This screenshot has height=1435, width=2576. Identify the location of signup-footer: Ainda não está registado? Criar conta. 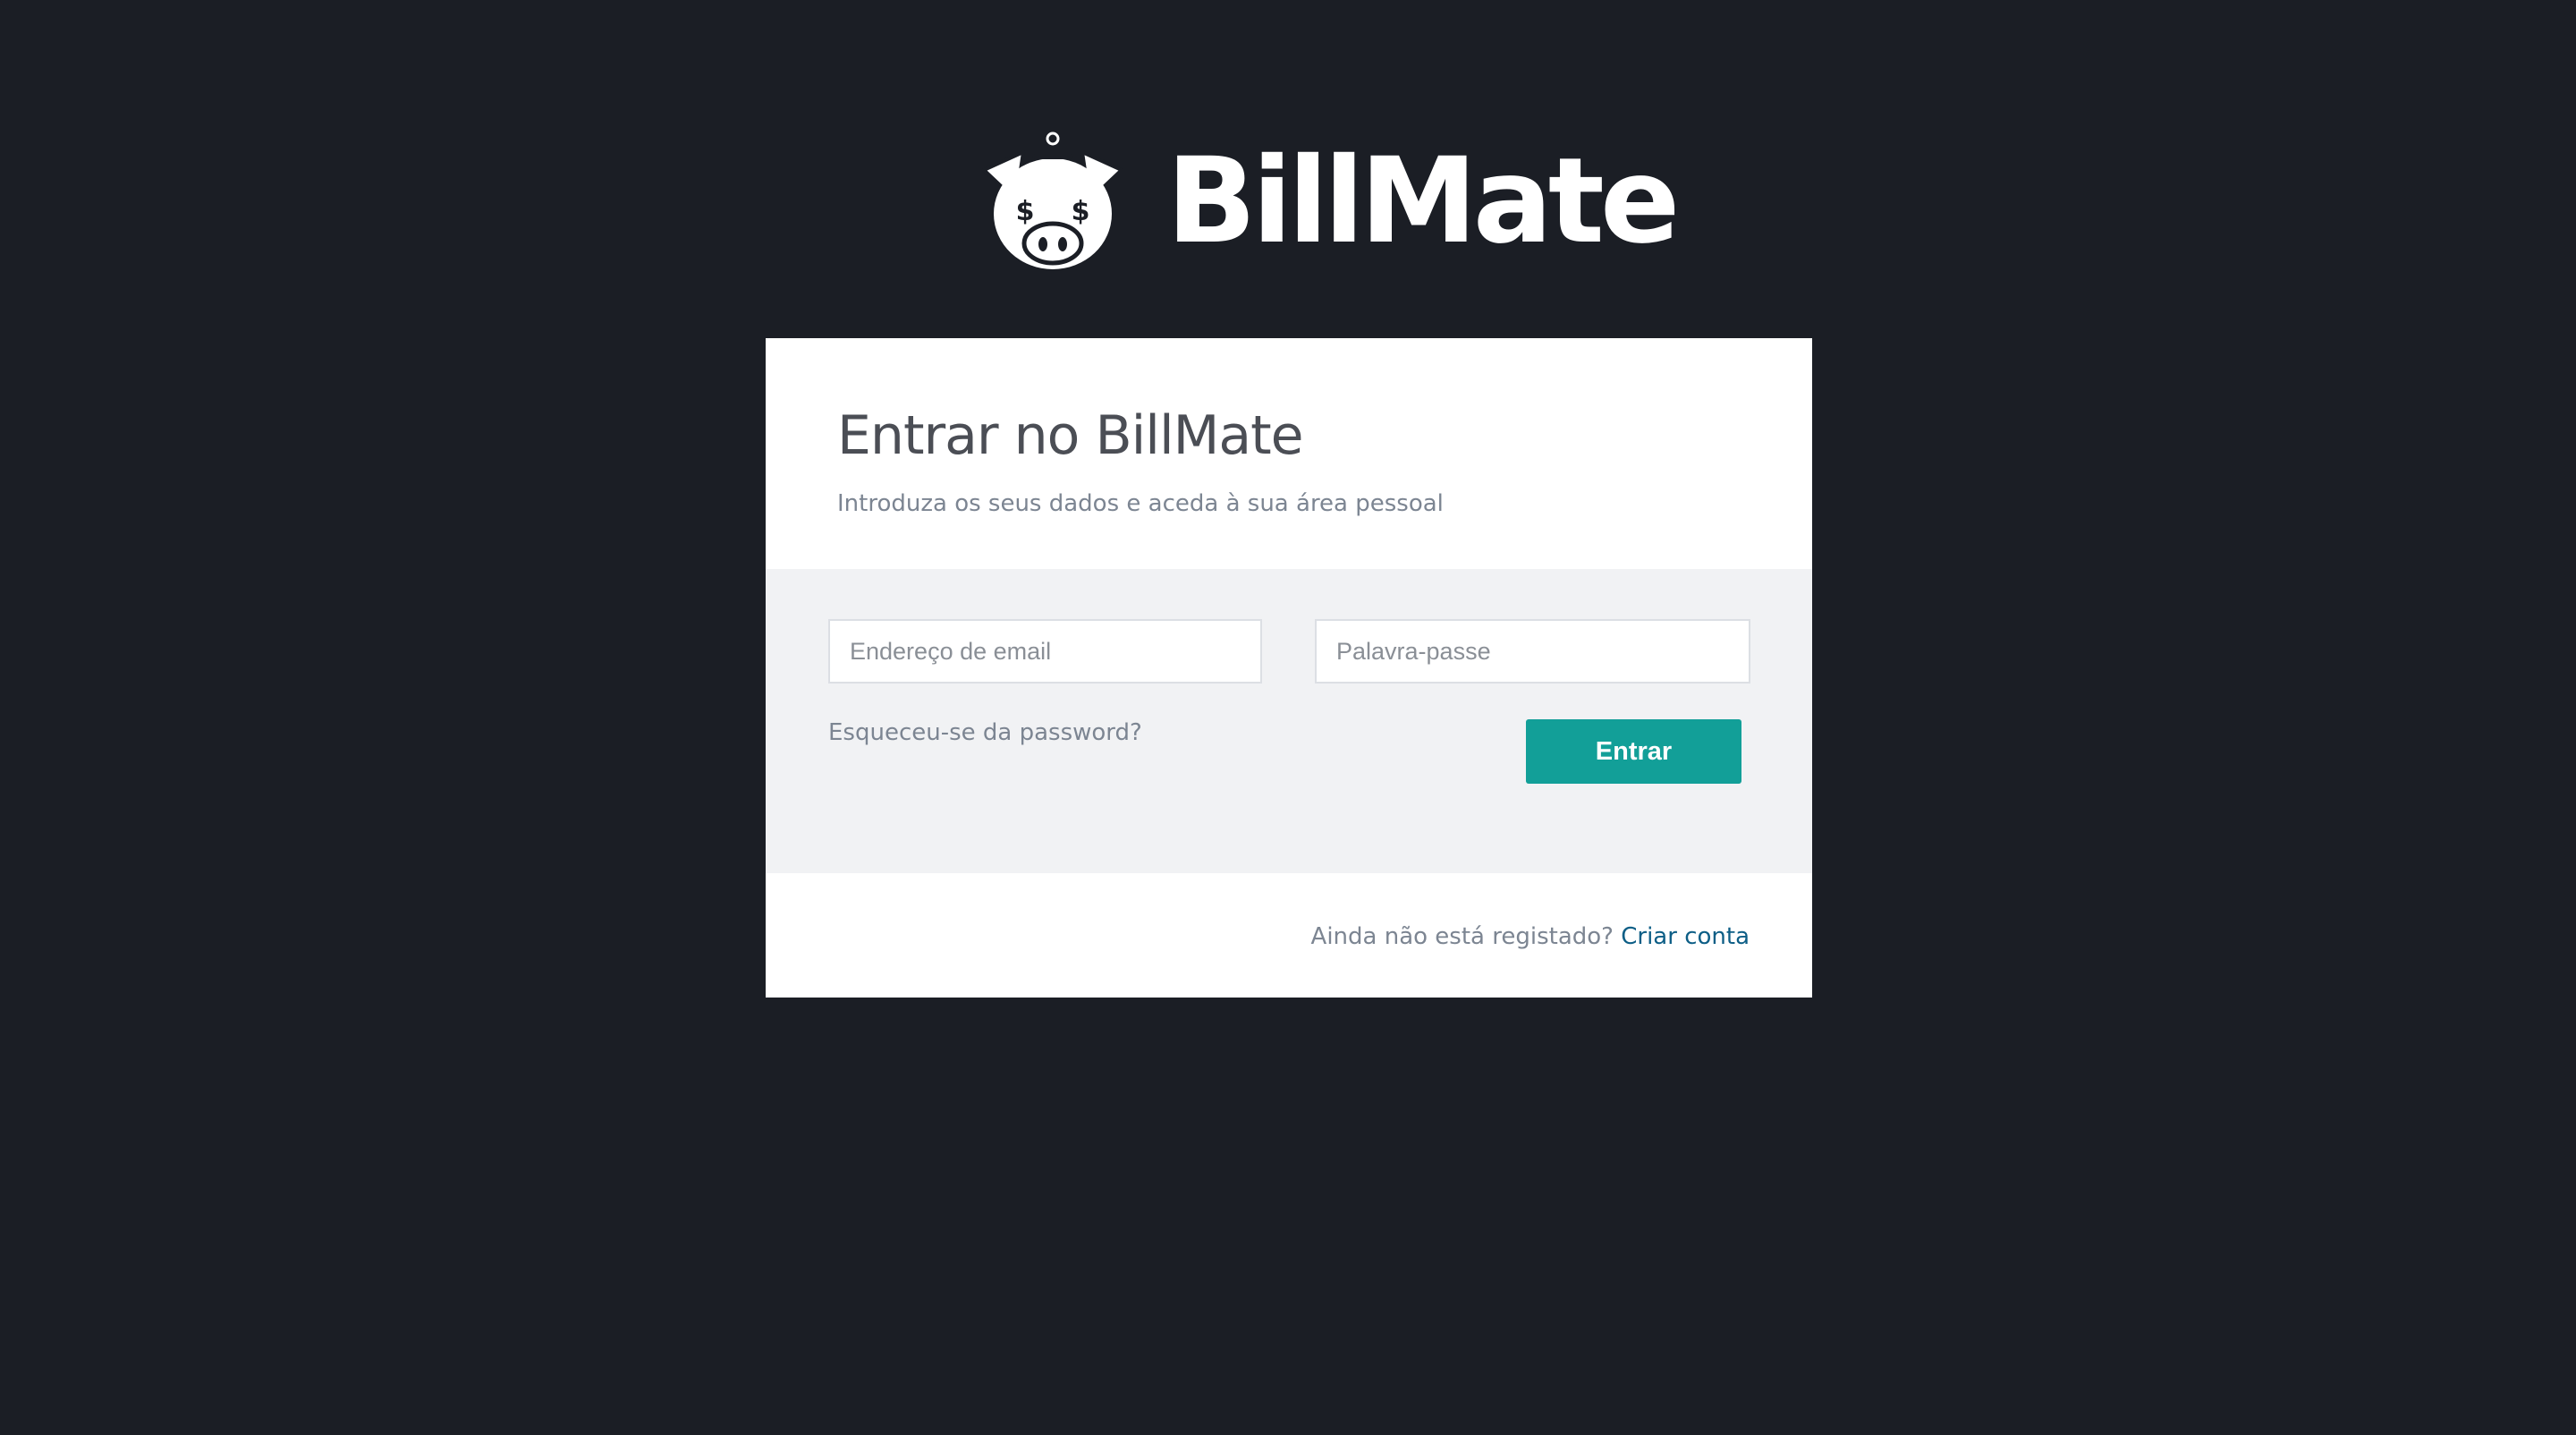
(1289, 935).